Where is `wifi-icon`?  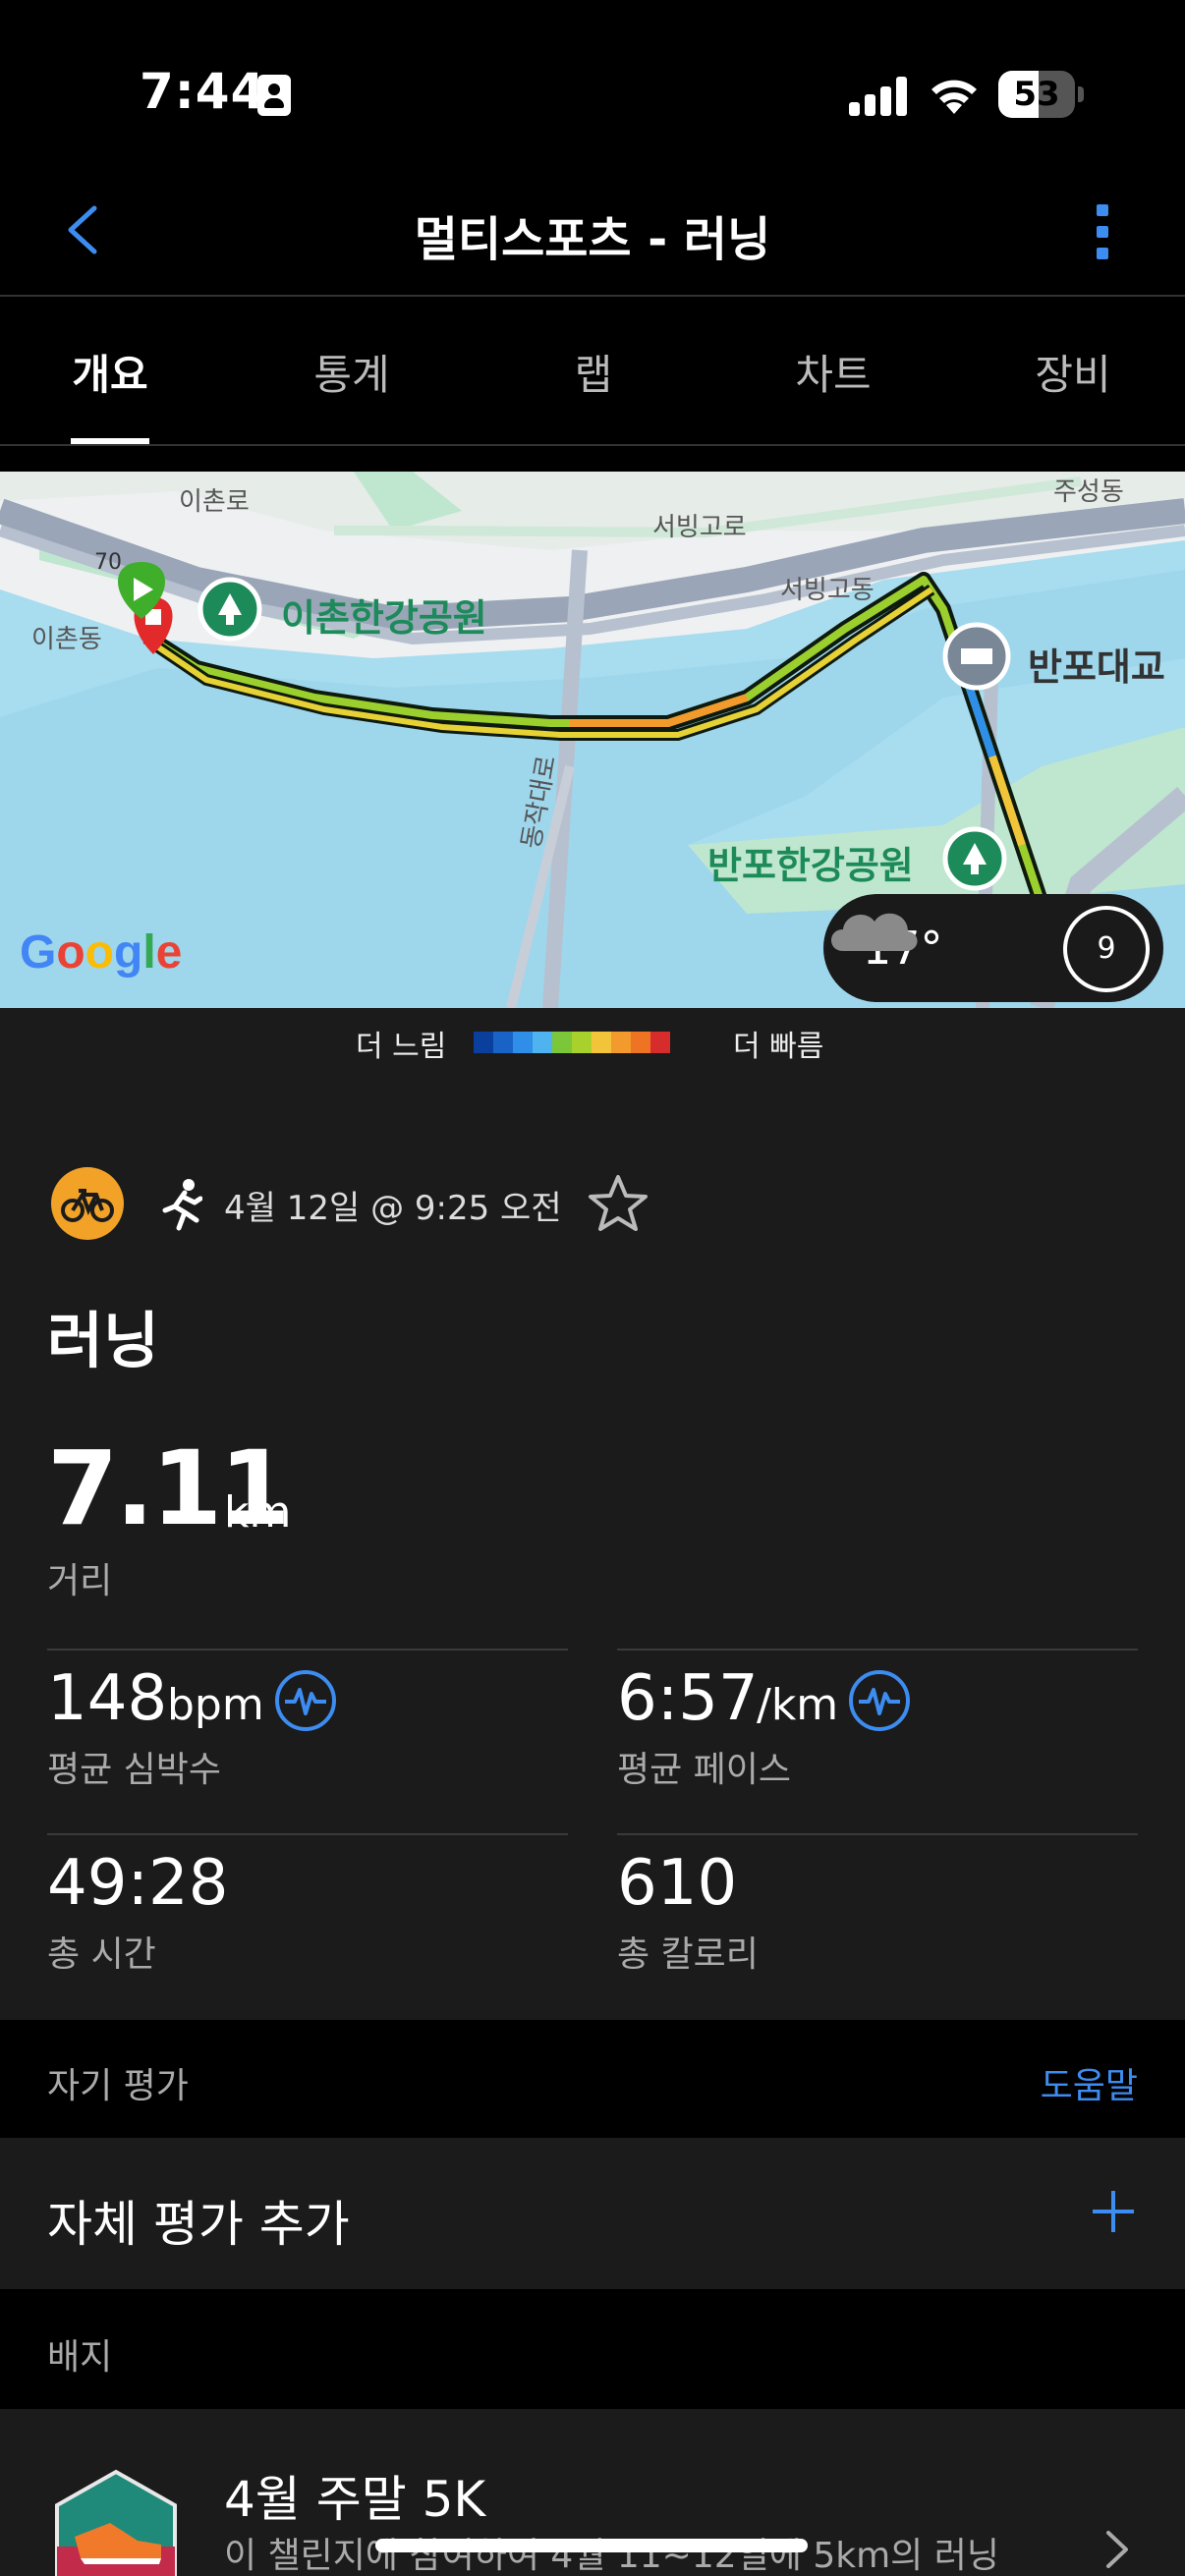
wifi-icon is located at coordinates (954, 97).